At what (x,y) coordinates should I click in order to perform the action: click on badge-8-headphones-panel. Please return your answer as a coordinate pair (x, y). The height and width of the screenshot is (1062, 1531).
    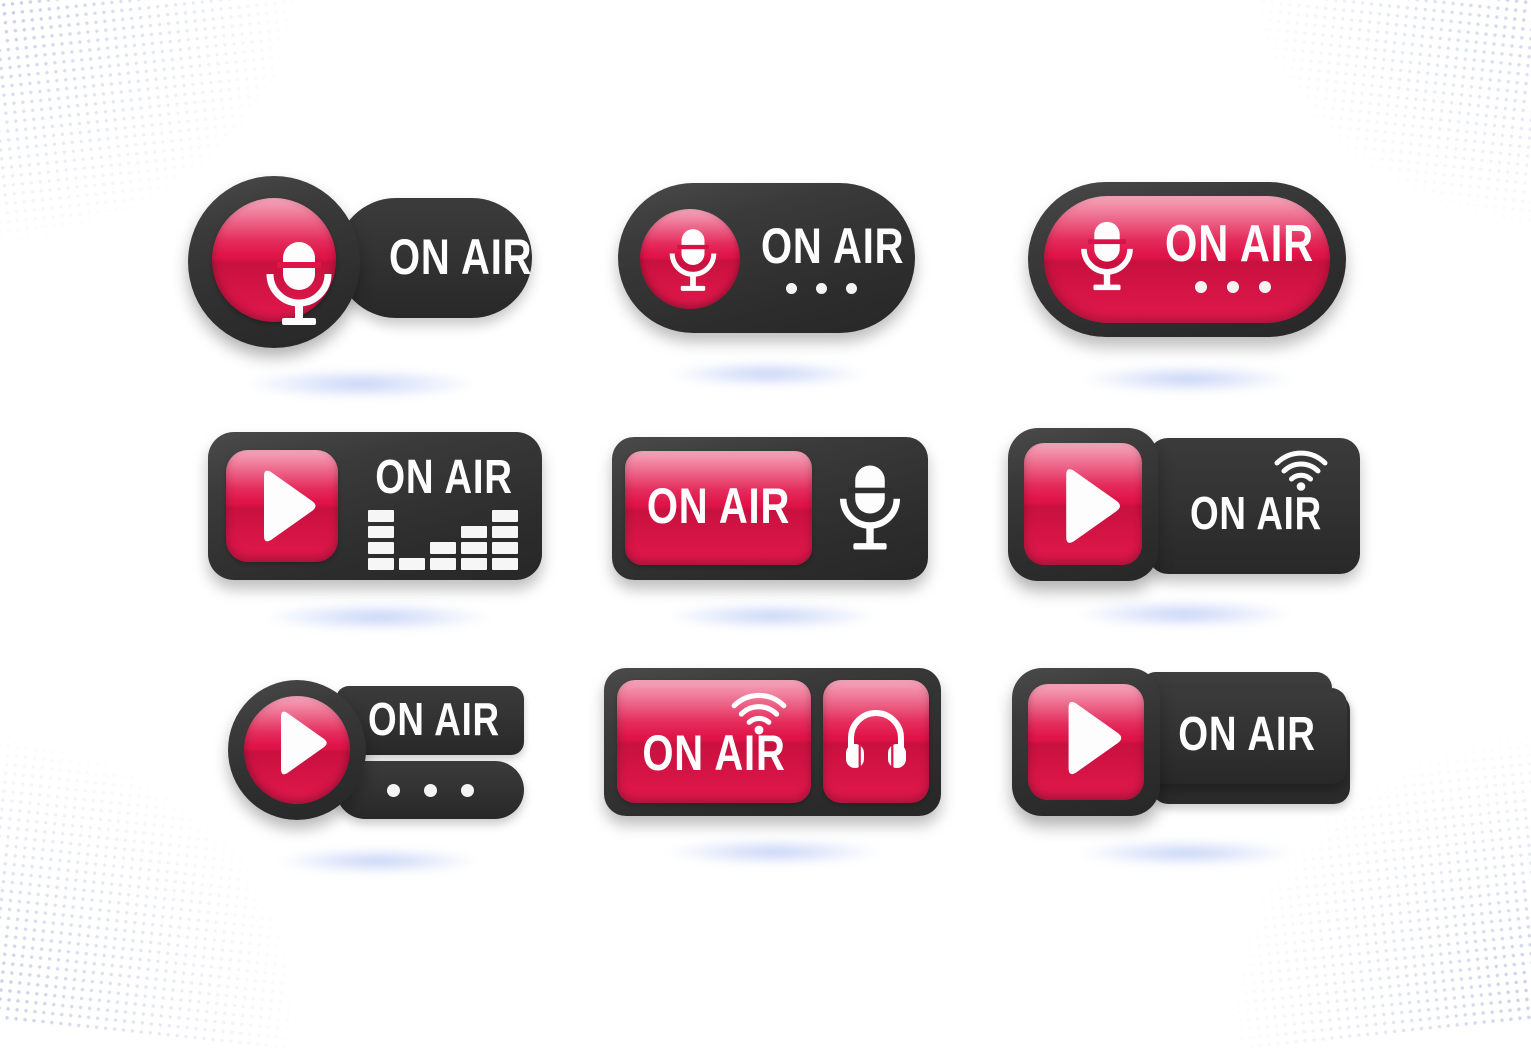
    Looking at the image, I should click on (876, 741).